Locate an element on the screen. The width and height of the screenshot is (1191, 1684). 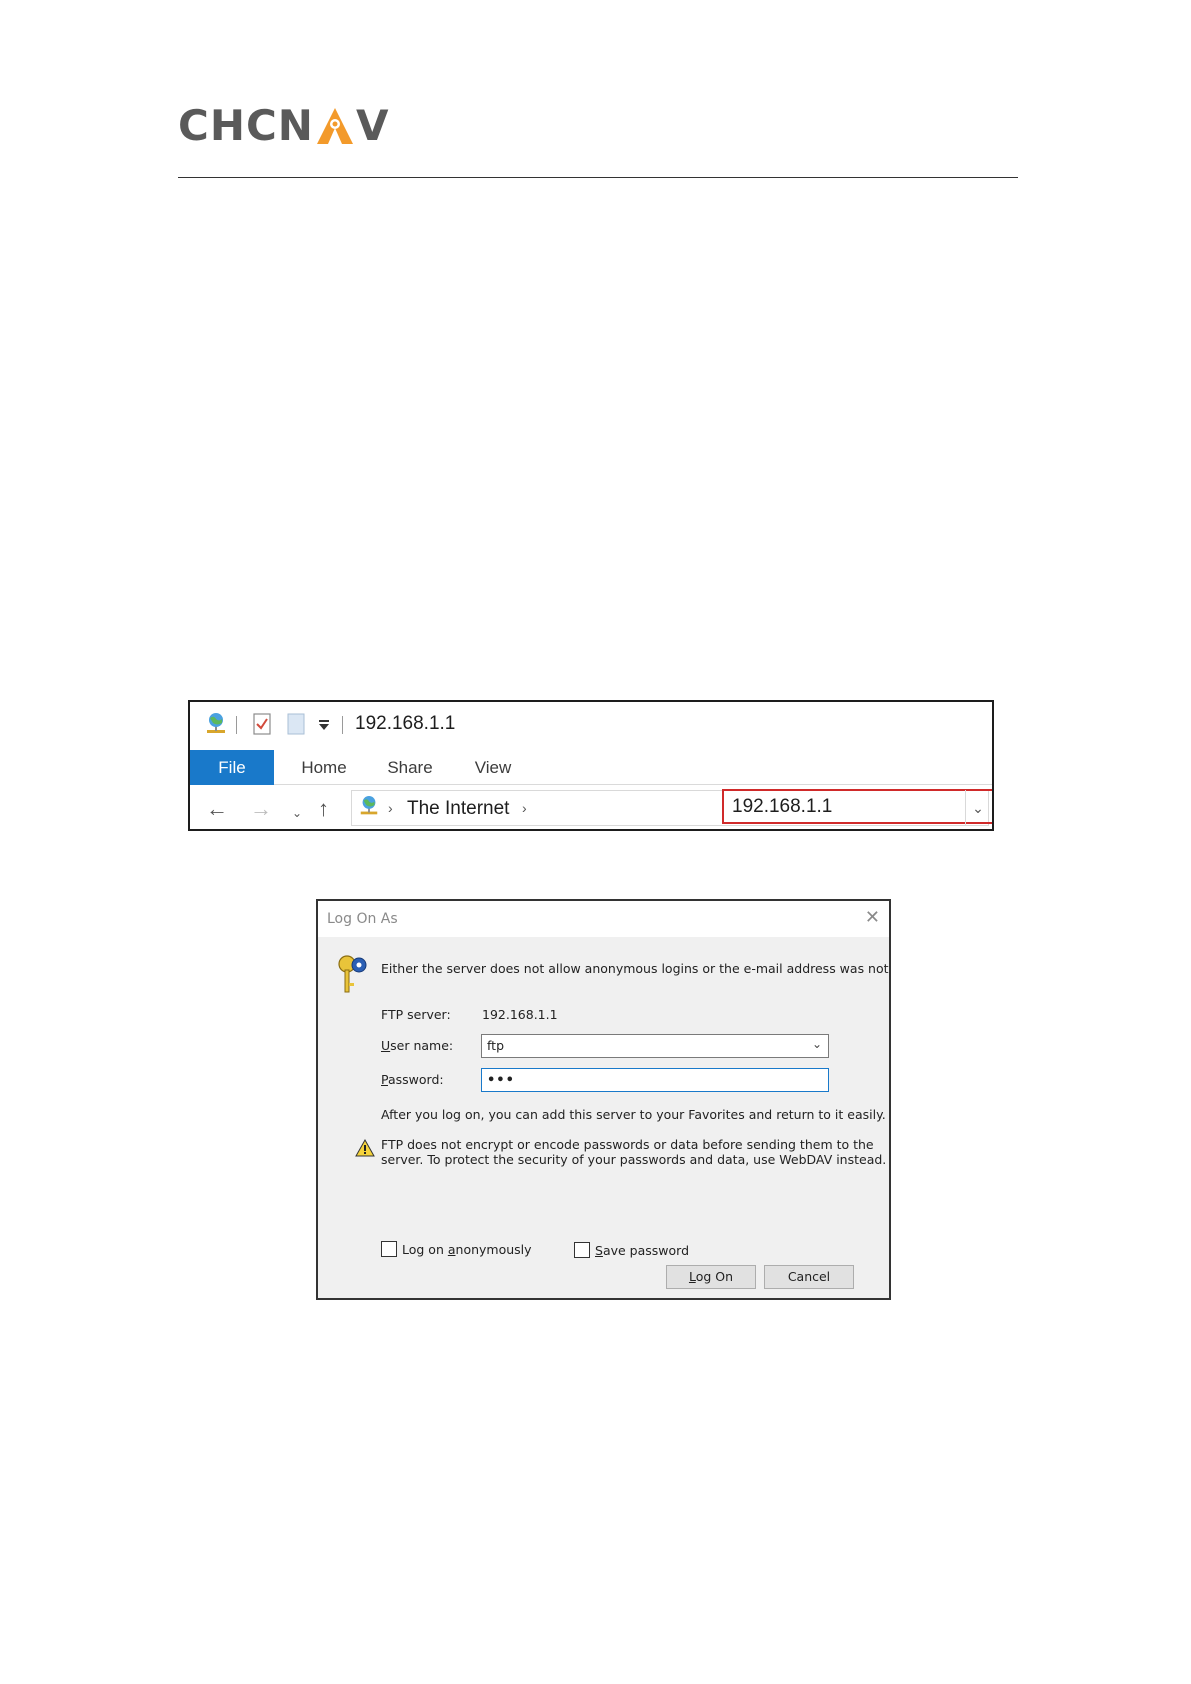
forward-arrow-icon: → is located at coordinates (261, 809).